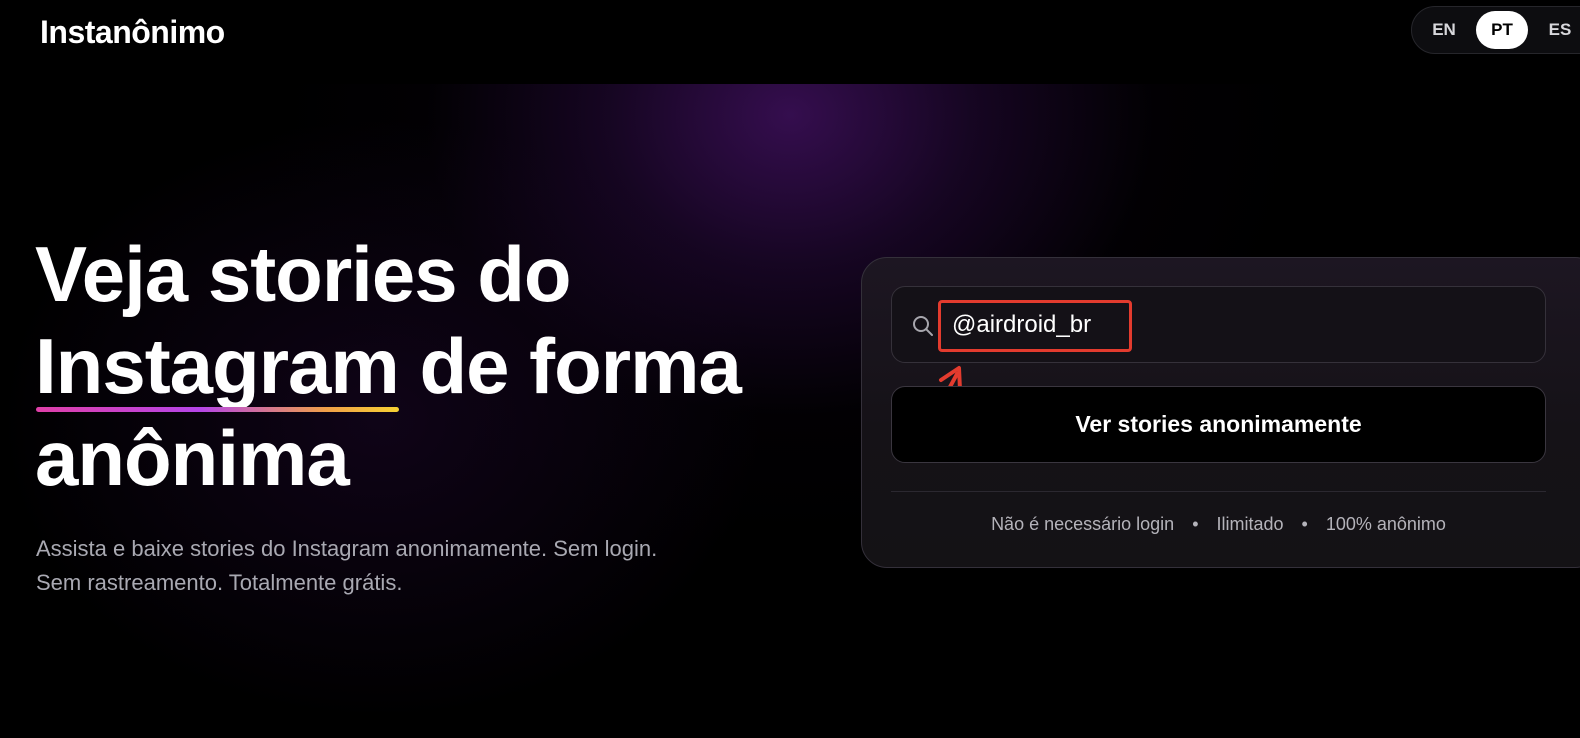 This screenshot has width=1580, height=738. Describe the element at coordinates (132, 32) in the screenshot. I see `logo: Instanônimo` at that location.